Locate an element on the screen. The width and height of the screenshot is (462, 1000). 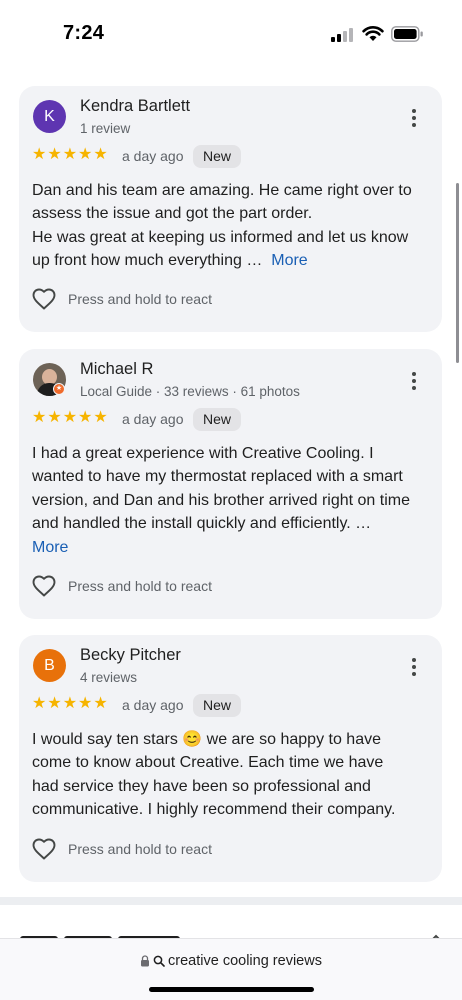
reviewer-avatar: B is located at coordinates (49, 665).